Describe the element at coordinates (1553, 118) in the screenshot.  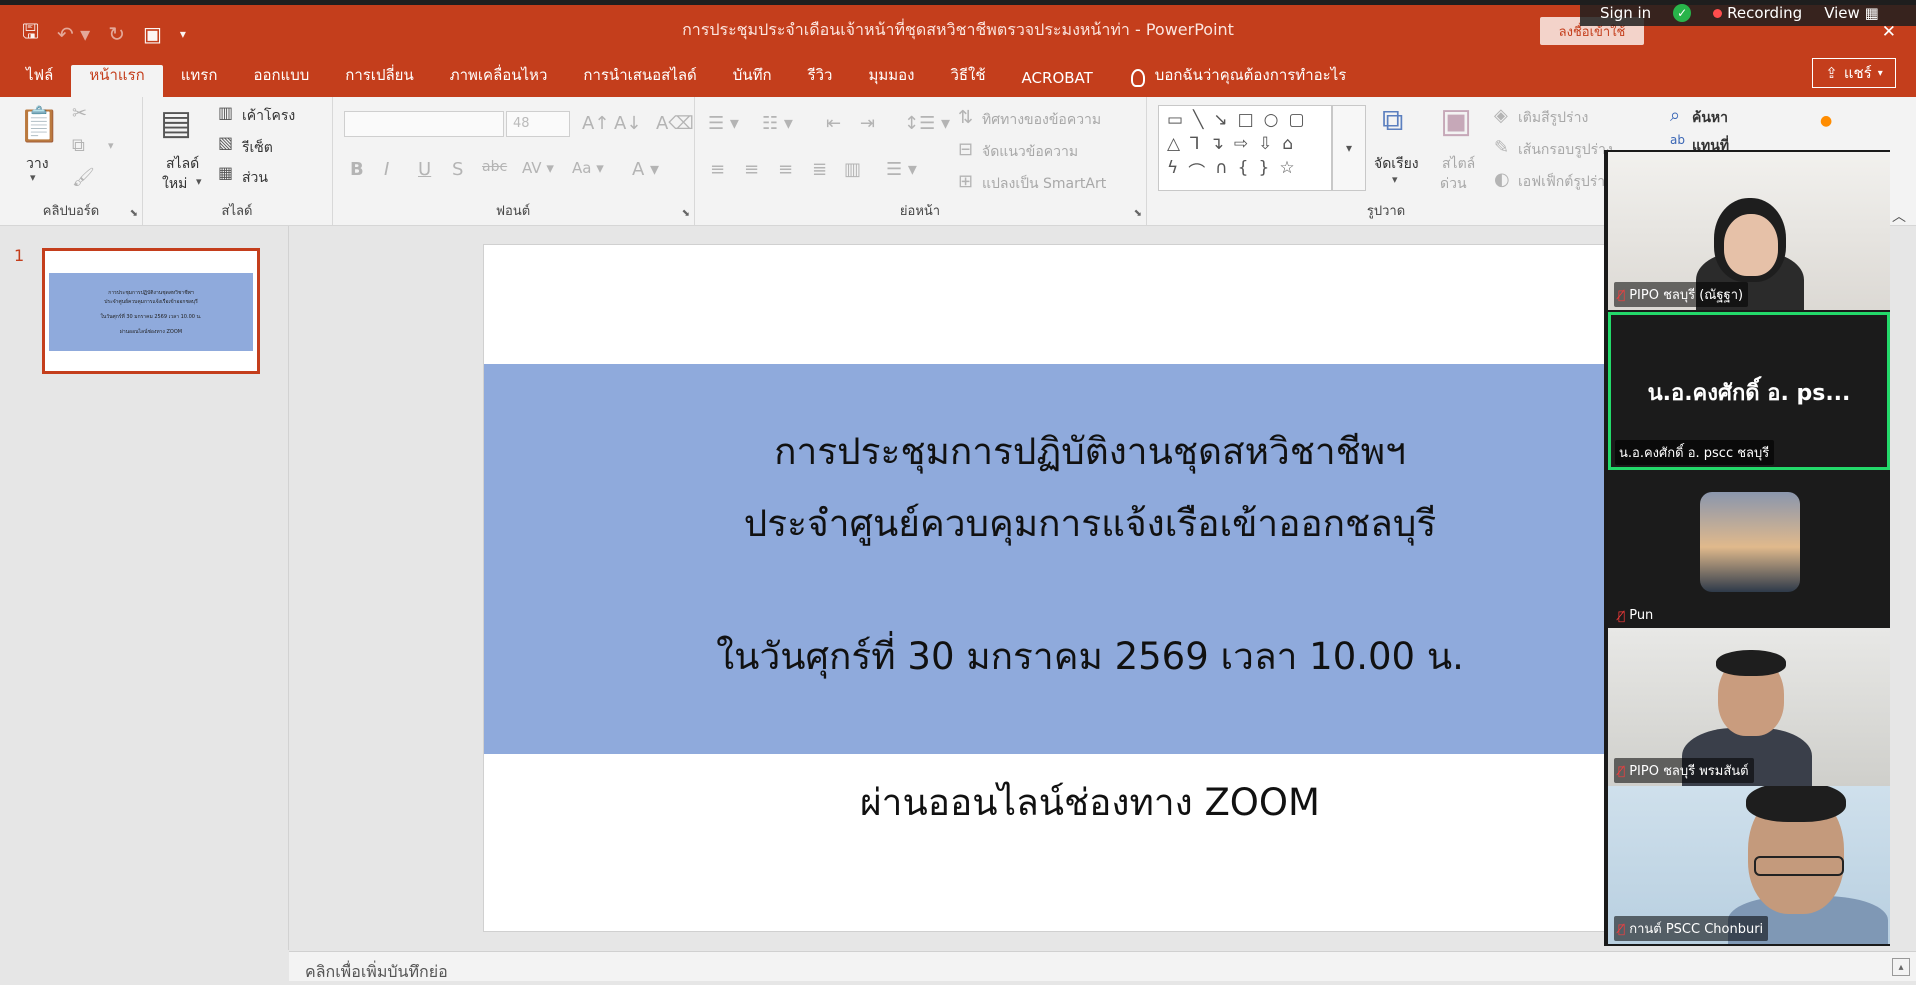
I see `shape-fill-button: เติมสีรูปร่าง` at that location.